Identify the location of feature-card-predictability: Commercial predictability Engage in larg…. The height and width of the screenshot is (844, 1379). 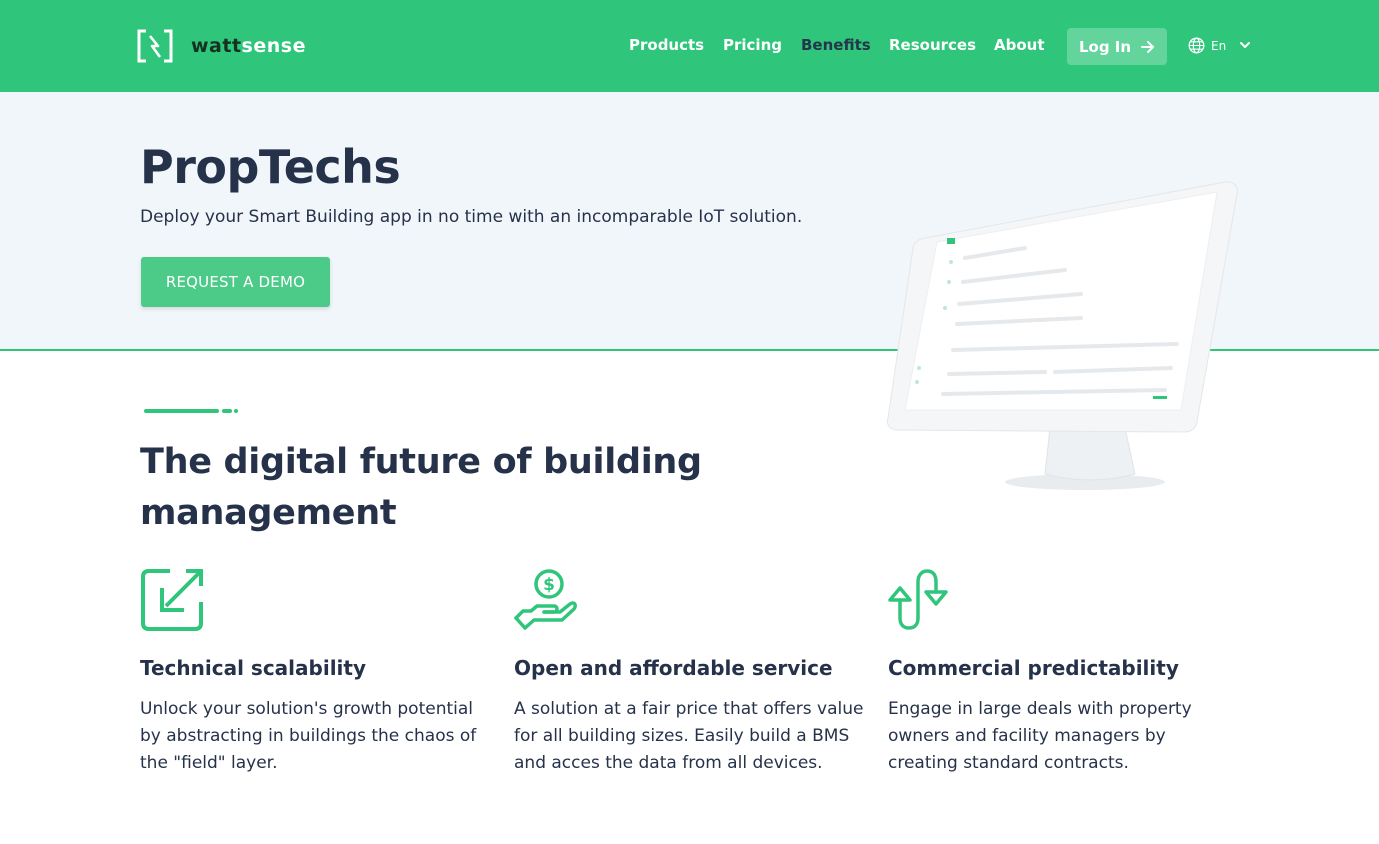
(1063, 670).